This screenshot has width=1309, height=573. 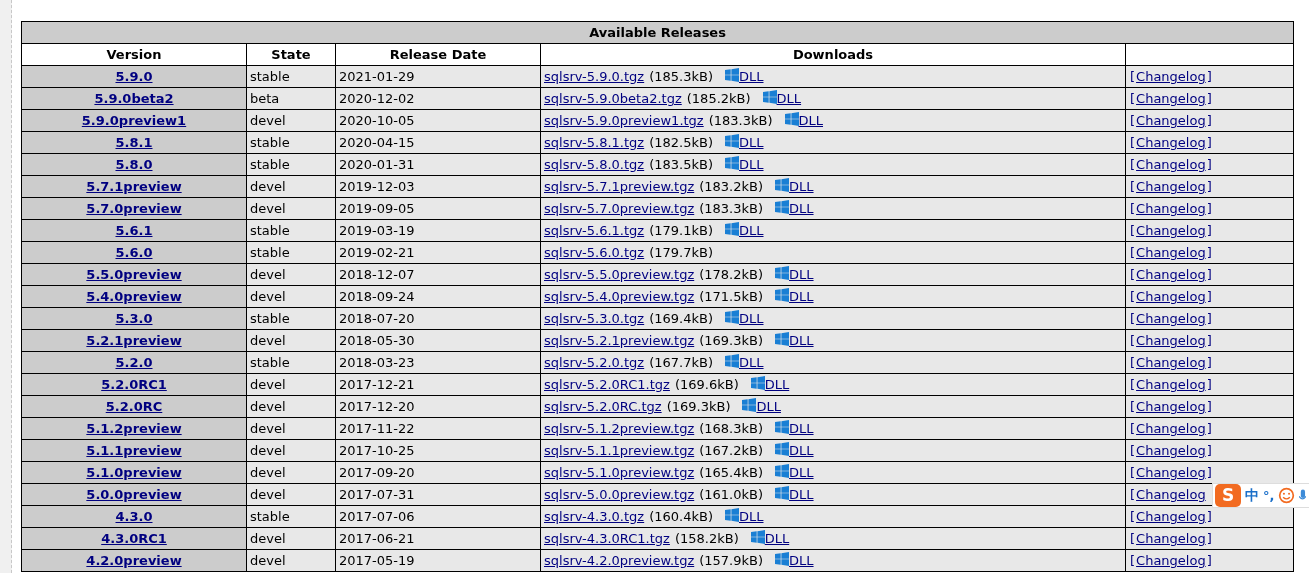 What do you see at coordinates (134, 230) in the screenshot?
I see `version-link: 5.6.1` at bounding box center [134, 230].